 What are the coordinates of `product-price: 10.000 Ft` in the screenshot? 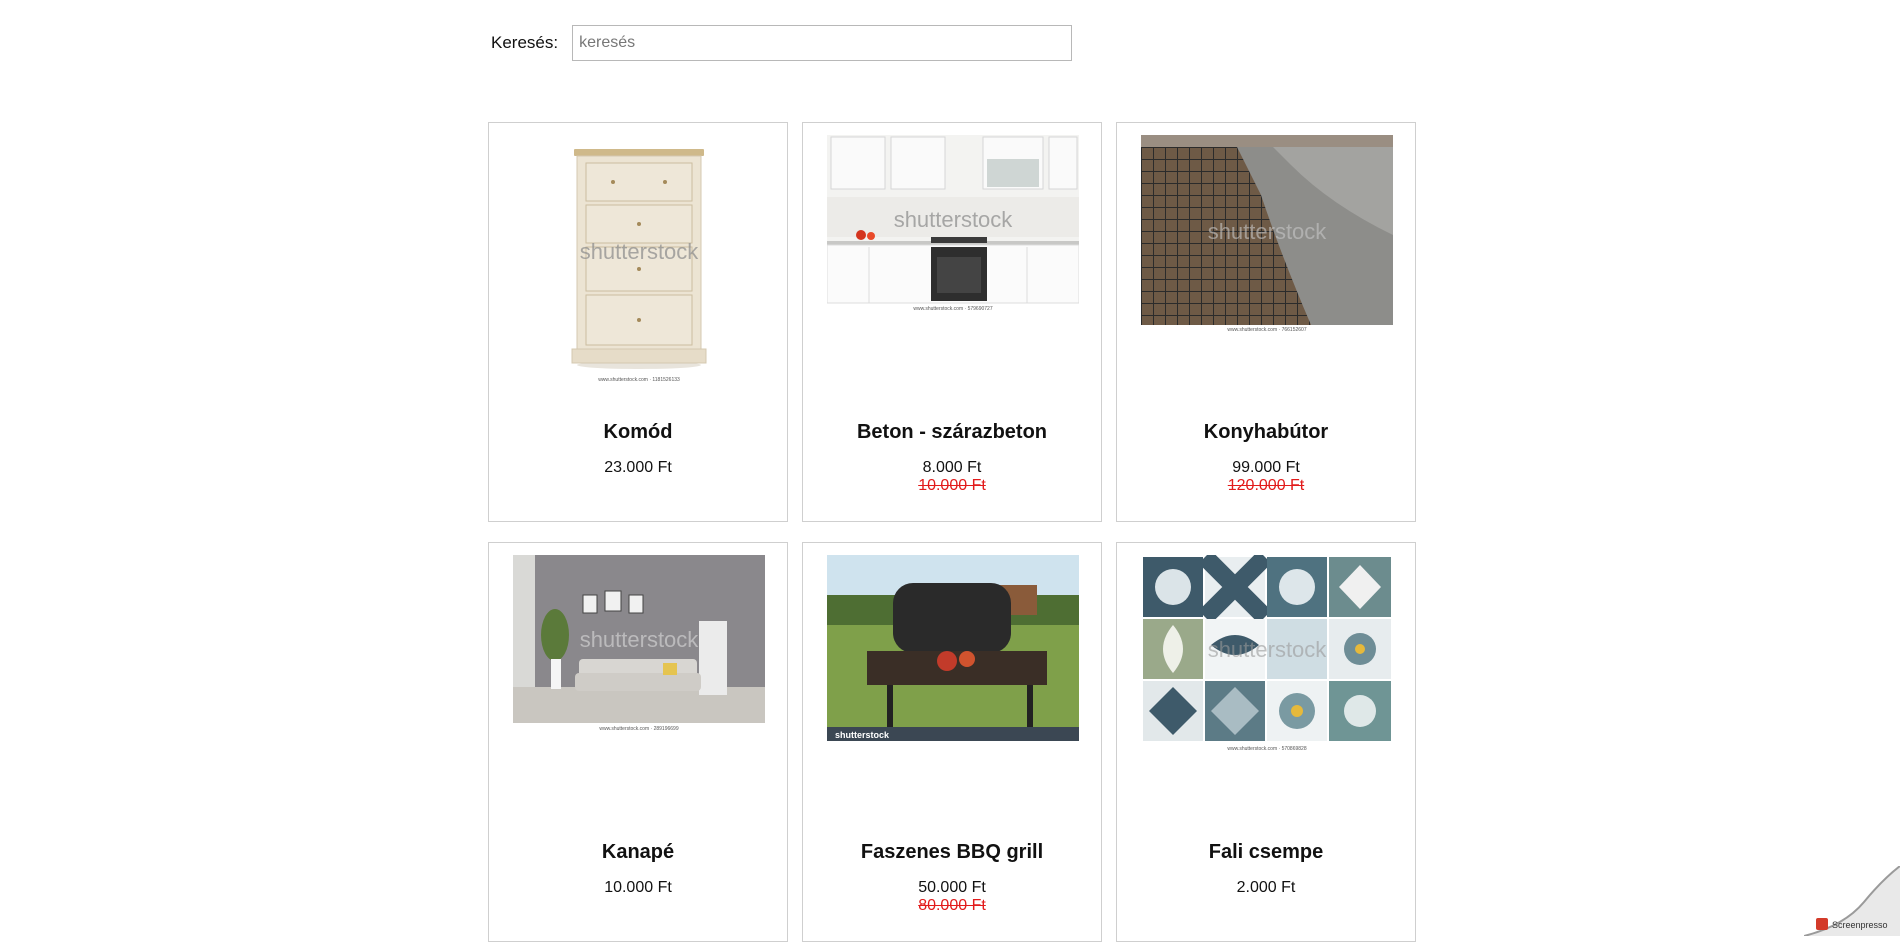 It's located at (638, 887).